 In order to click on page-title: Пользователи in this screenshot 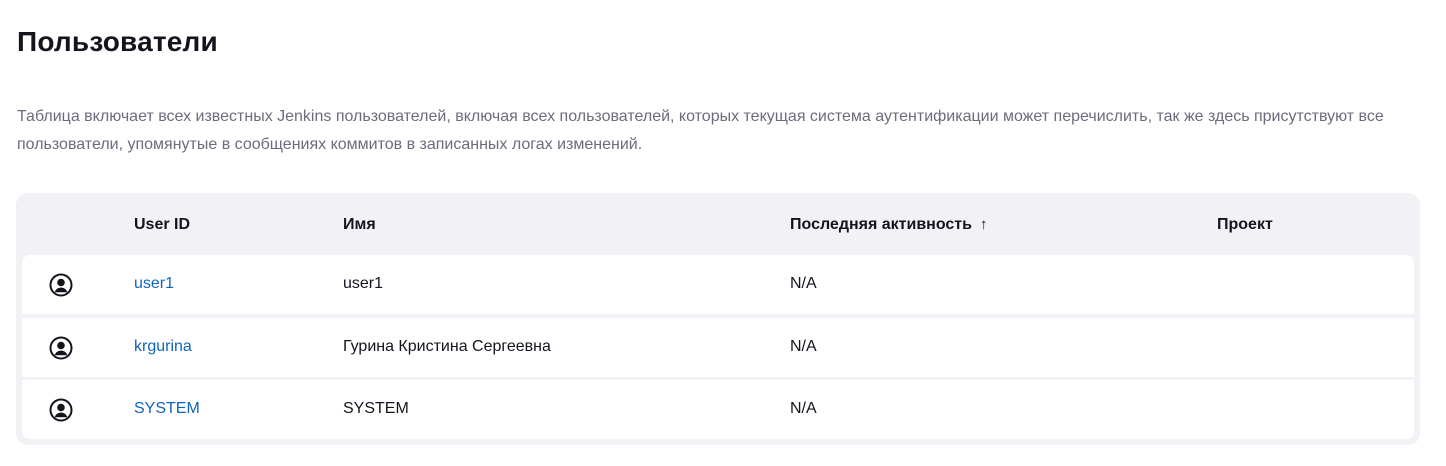, I will do `click(117, 41)`.